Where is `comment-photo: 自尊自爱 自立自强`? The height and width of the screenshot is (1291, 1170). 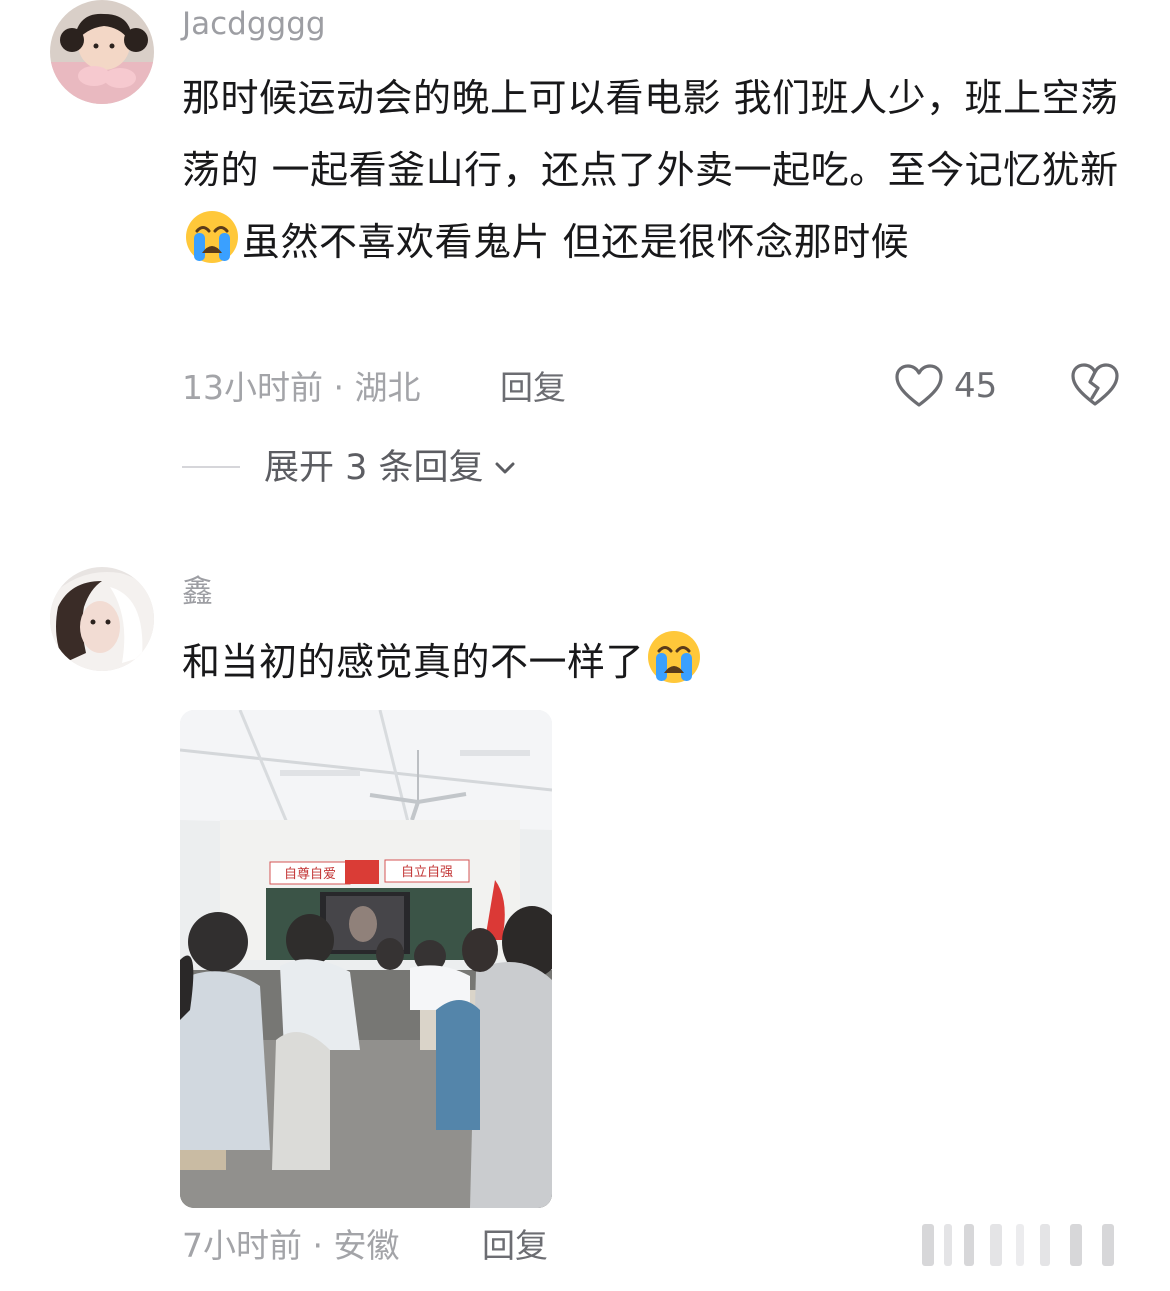
comment-photo: 自尊自爱 自立自强 is located at coordinates (366, 959).